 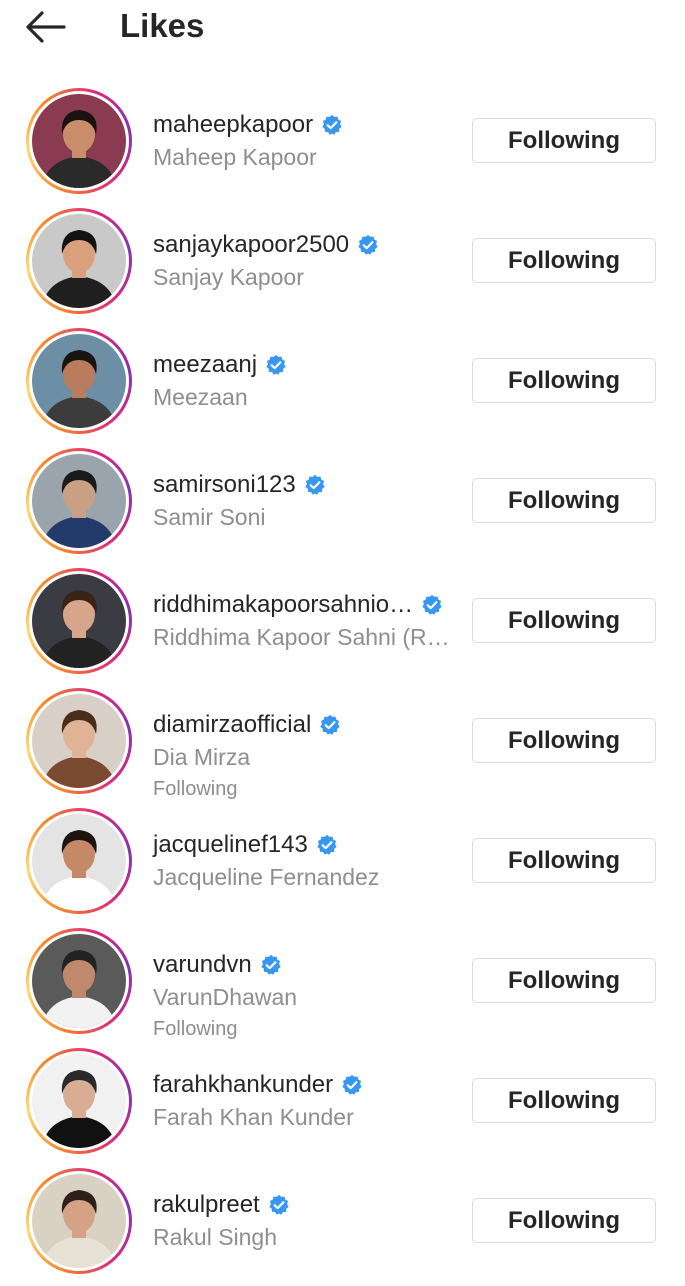 I want to click on list-item: sanjaykapoor2500 Sanjay Kapoor Following, so click(x=342, y=266).